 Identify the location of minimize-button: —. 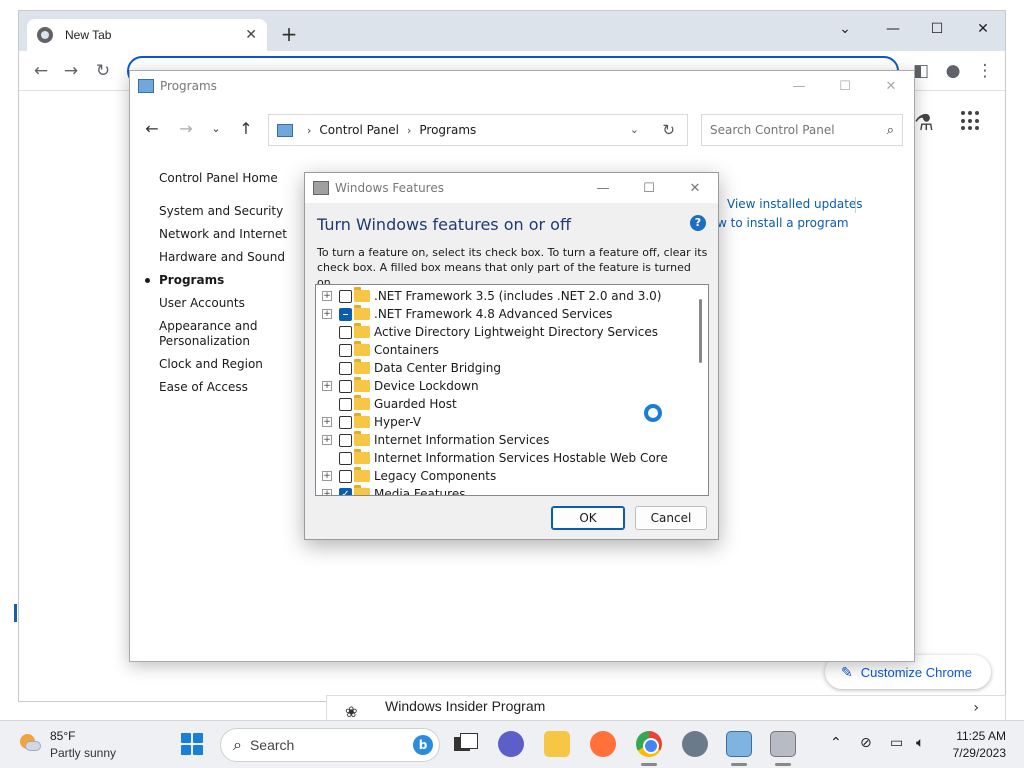
(893, 29).